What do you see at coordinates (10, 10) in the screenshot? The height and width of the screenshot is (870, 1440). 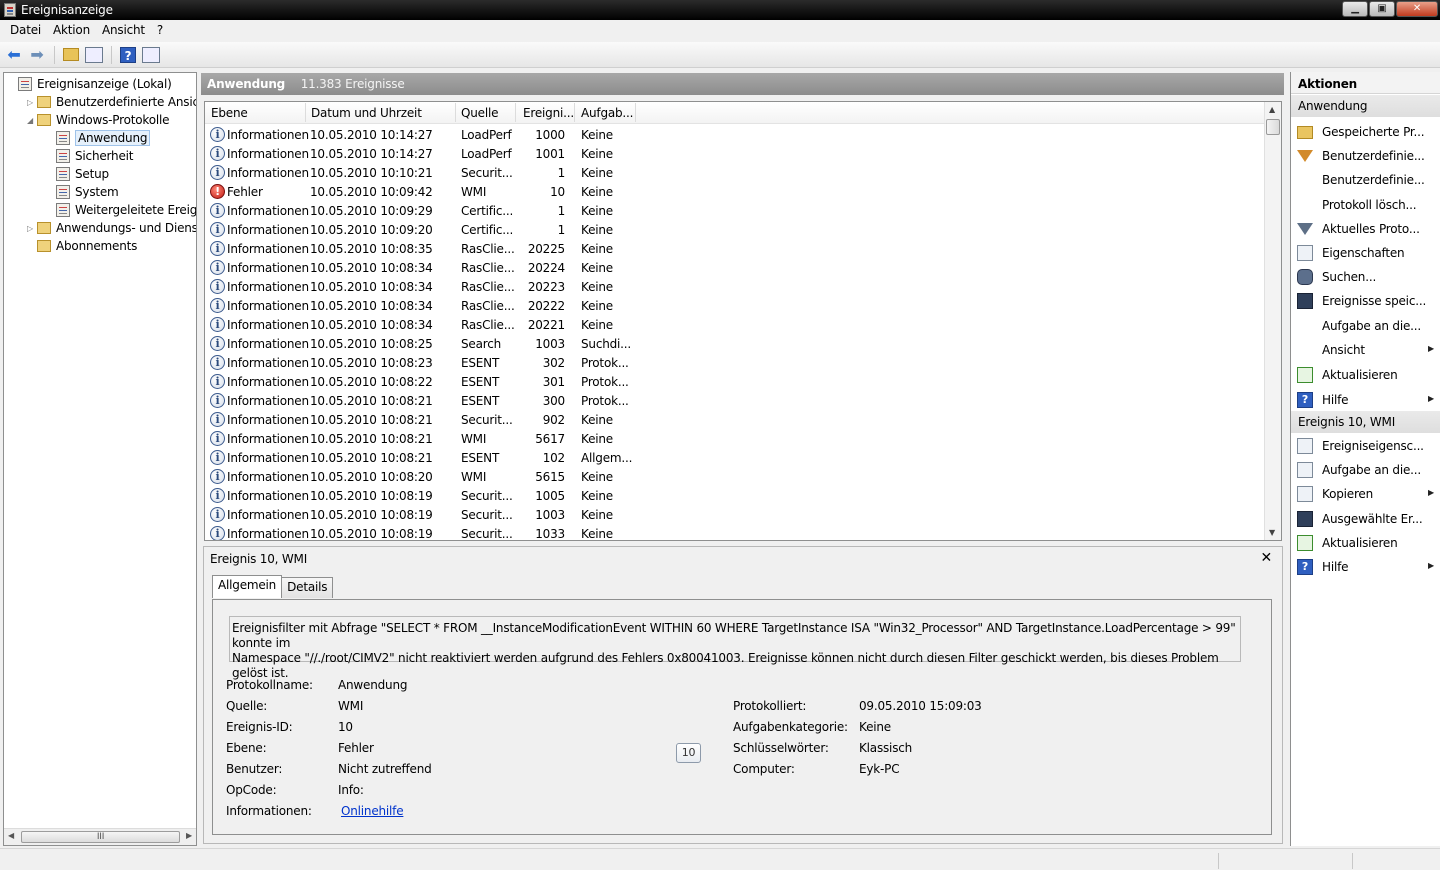 I see `event-viewer-icon` at bounding box center [10, 10].